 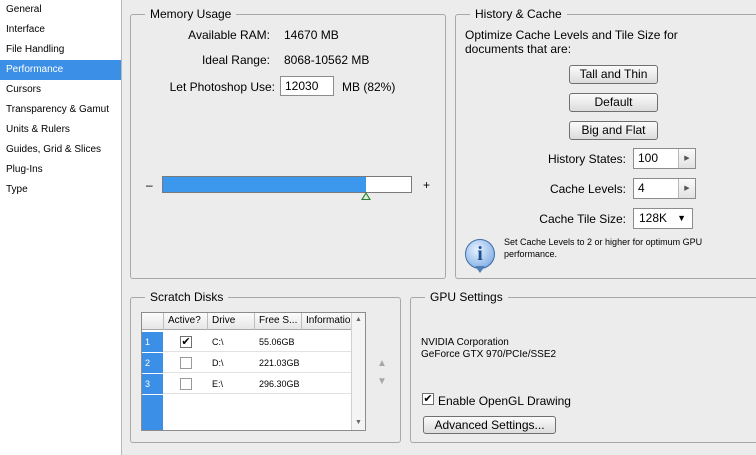 What do you see at coordinates (382, 381) in the screenshot?
I see `move-down-icon: ▼` at bounding box center [382, 381].